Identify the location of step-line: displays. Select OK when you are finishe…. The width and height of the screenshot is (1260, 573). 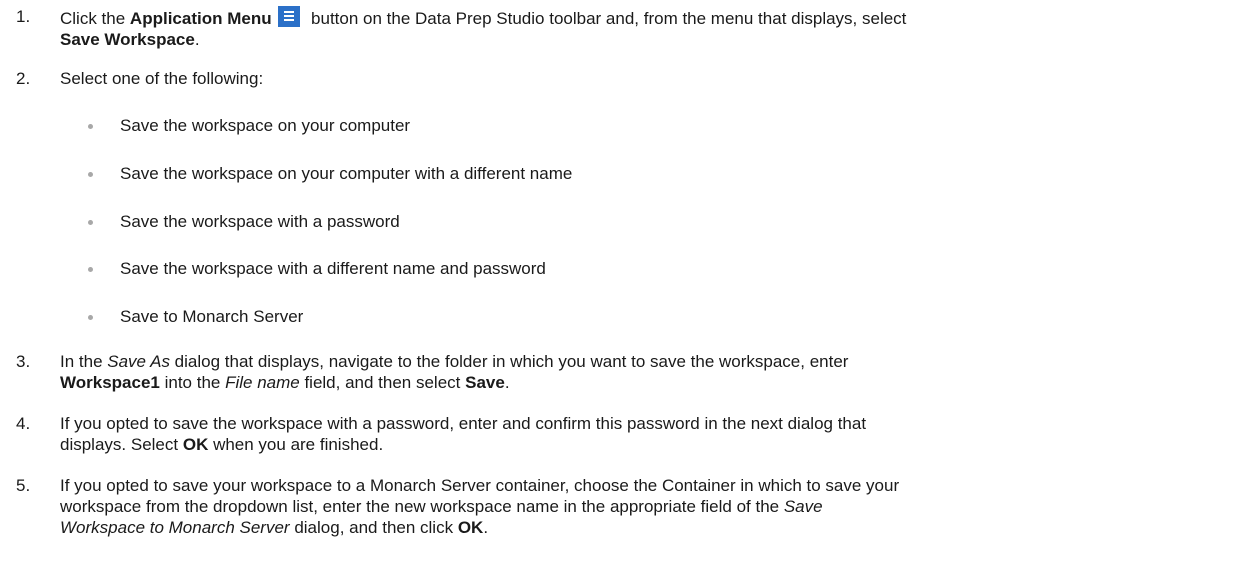
(222, 444).